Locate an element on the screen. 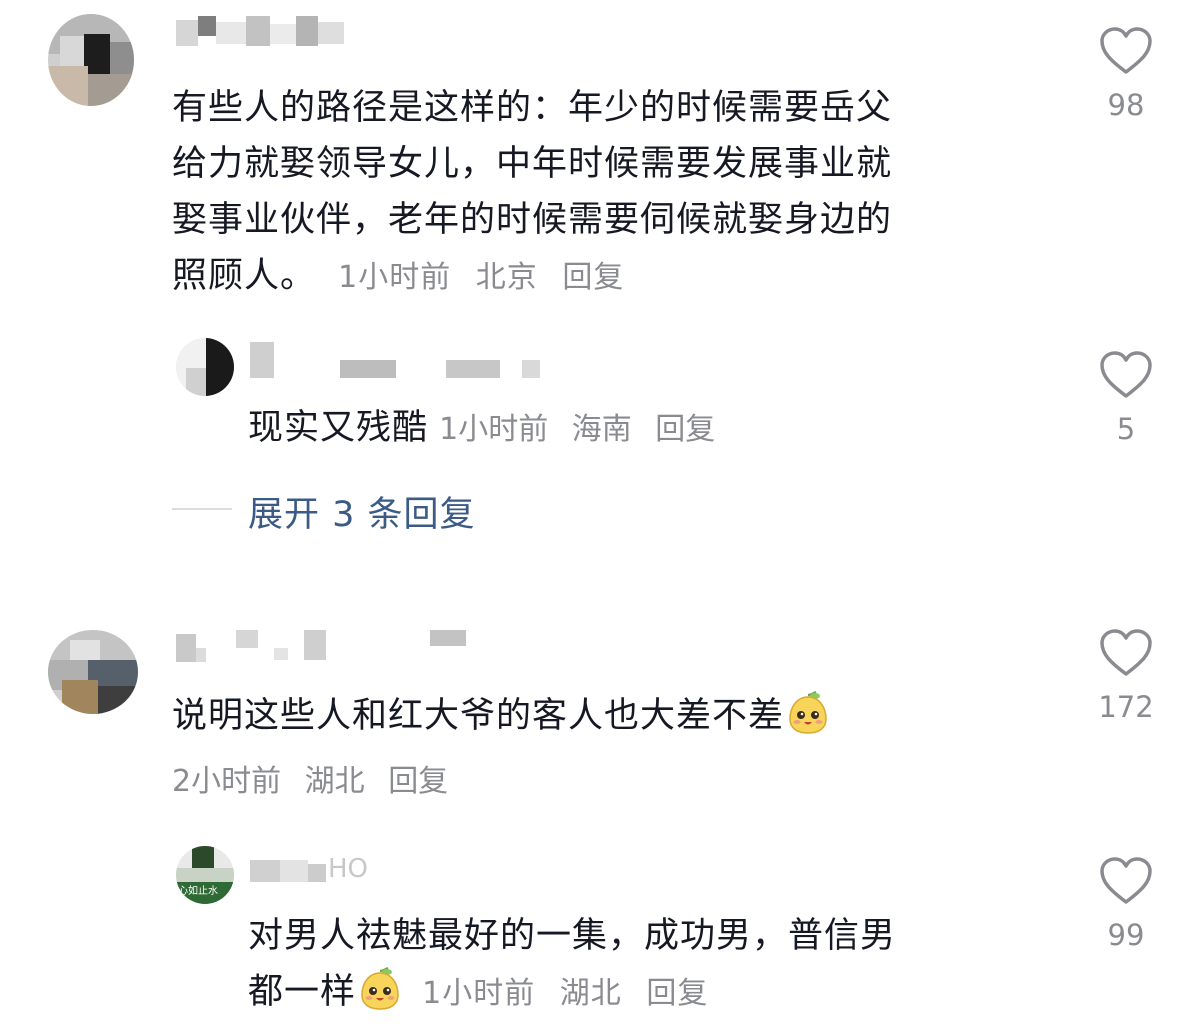 Image resolution: width=1200 pixels, height=1032 pixels. comment-text-line: 娶事业伙伴，老年的时候需要伺候就娶身边的 is located at coordinates (532, 220).